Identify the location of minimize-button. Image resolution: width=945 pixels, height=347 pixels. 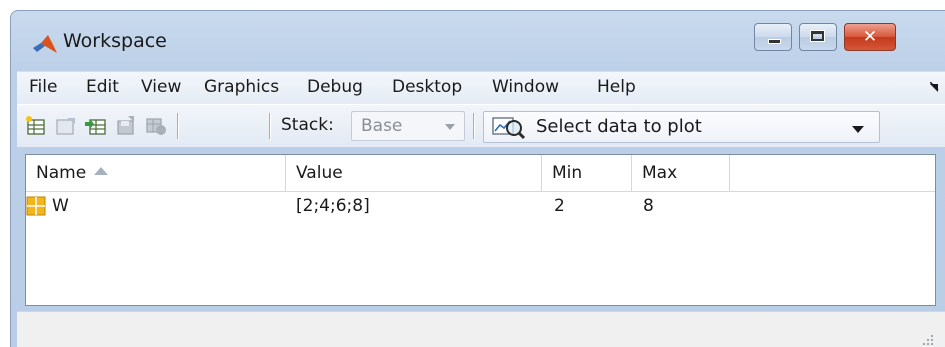
(773, 37).